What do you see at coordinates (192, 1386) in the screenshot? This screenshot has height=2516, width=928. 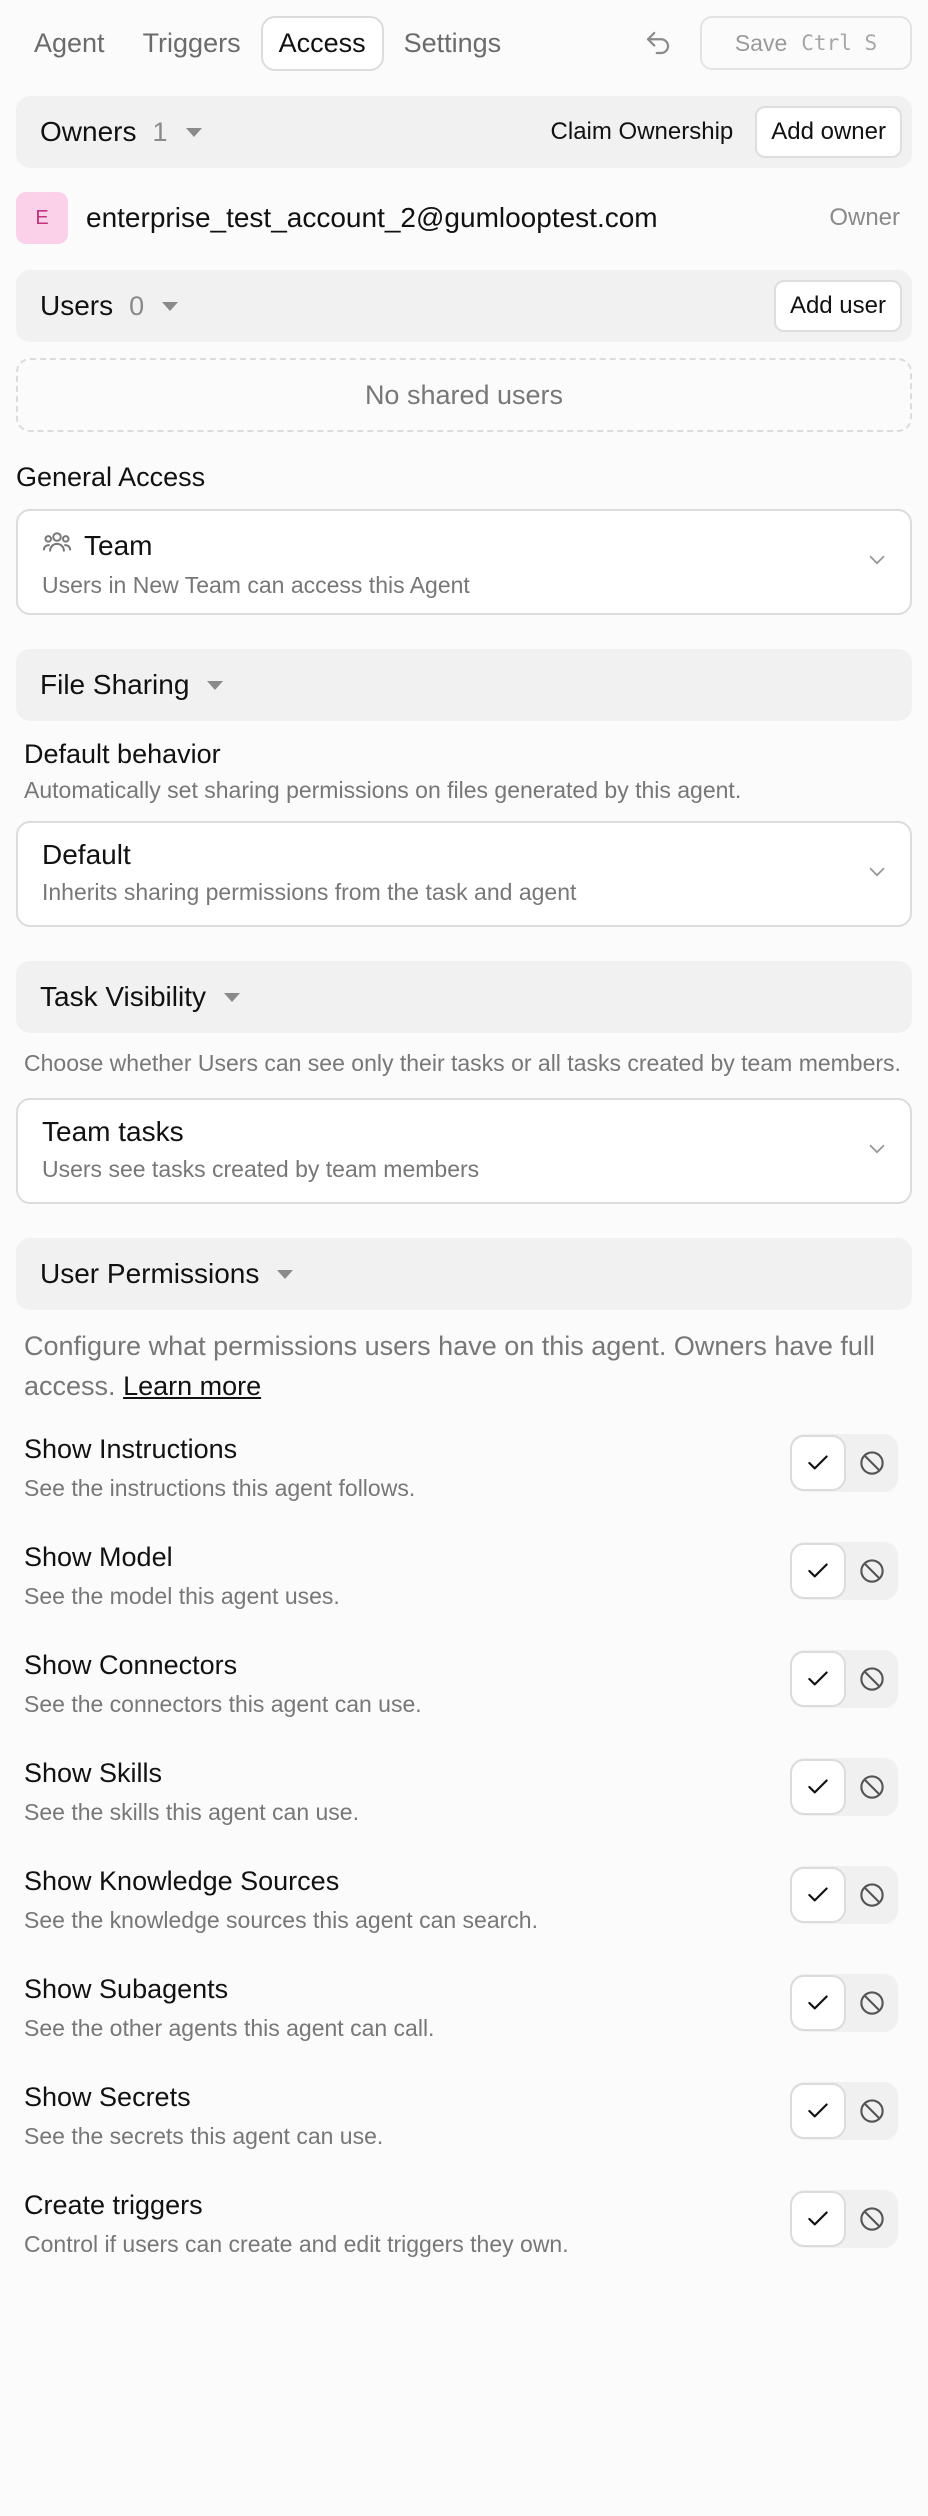 I see `learn-more-link: Learn more` at bounding box center [192, 1386].